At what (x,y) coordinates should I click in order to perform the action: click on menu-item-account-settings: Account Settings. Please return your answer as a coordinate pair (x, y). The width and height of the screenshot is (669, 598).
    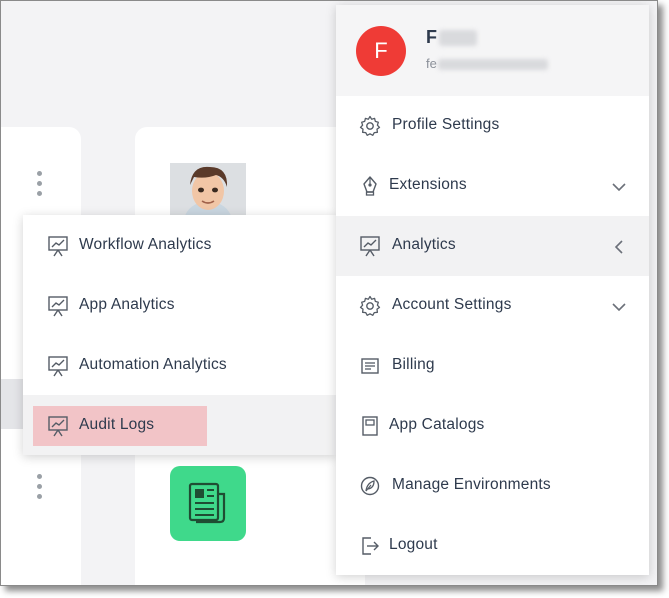
    Looking at the image, I should click on (492, 306).